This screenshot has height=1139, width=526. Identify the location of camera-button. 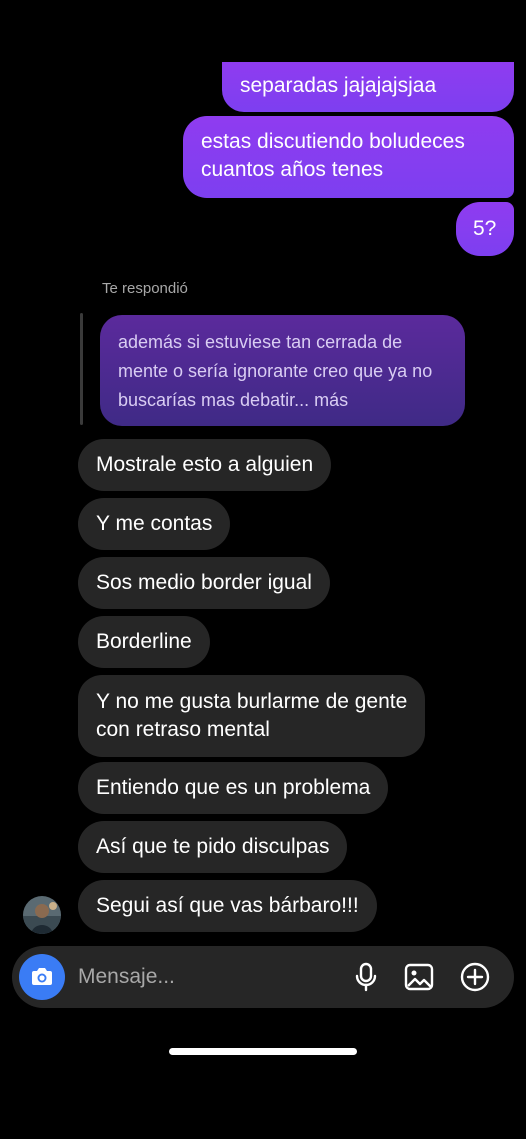
(42, 977).